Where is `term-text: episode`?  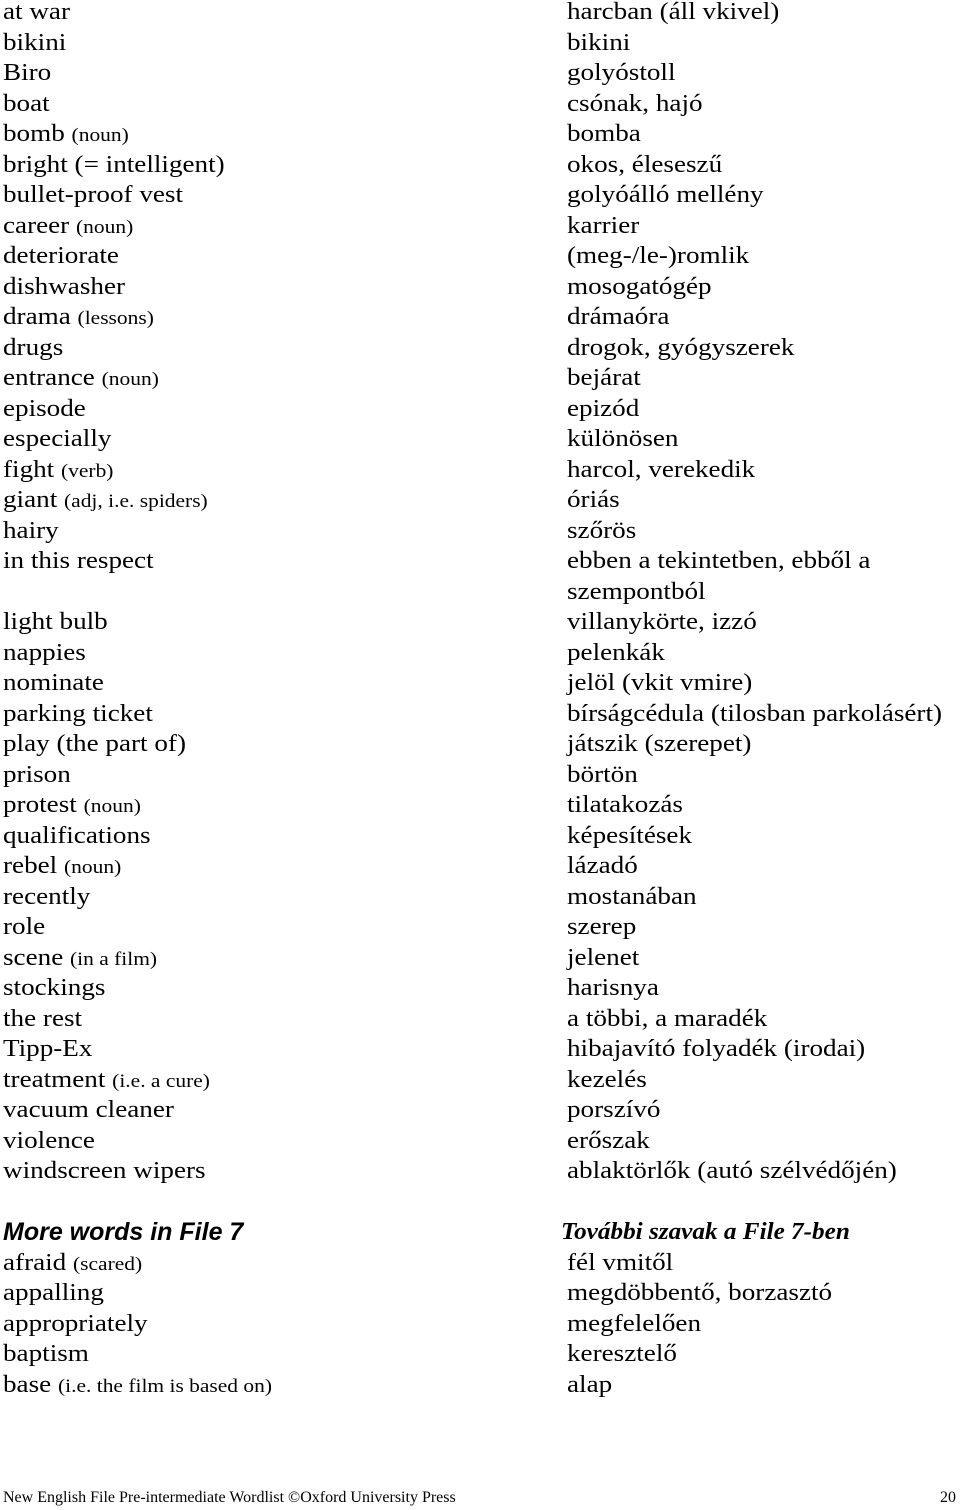 term-text: episode is located at coordinates (44, 408).